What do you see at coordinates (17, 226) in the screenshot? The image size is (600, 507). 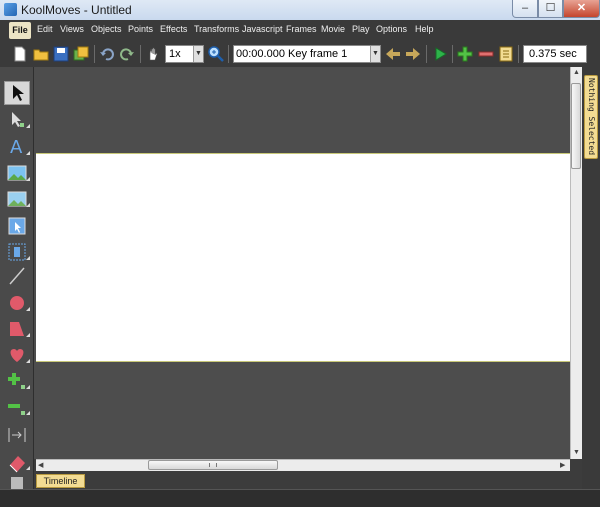 I see `button-tool-icon` at bounding box center [17, 226].